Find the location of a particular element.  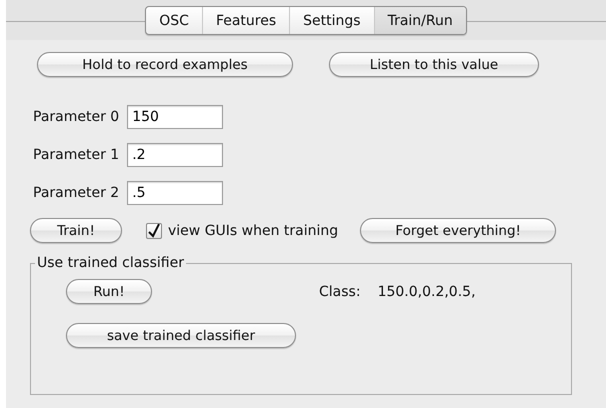

parameter-field: .2 is located at coordinates (175, 155).